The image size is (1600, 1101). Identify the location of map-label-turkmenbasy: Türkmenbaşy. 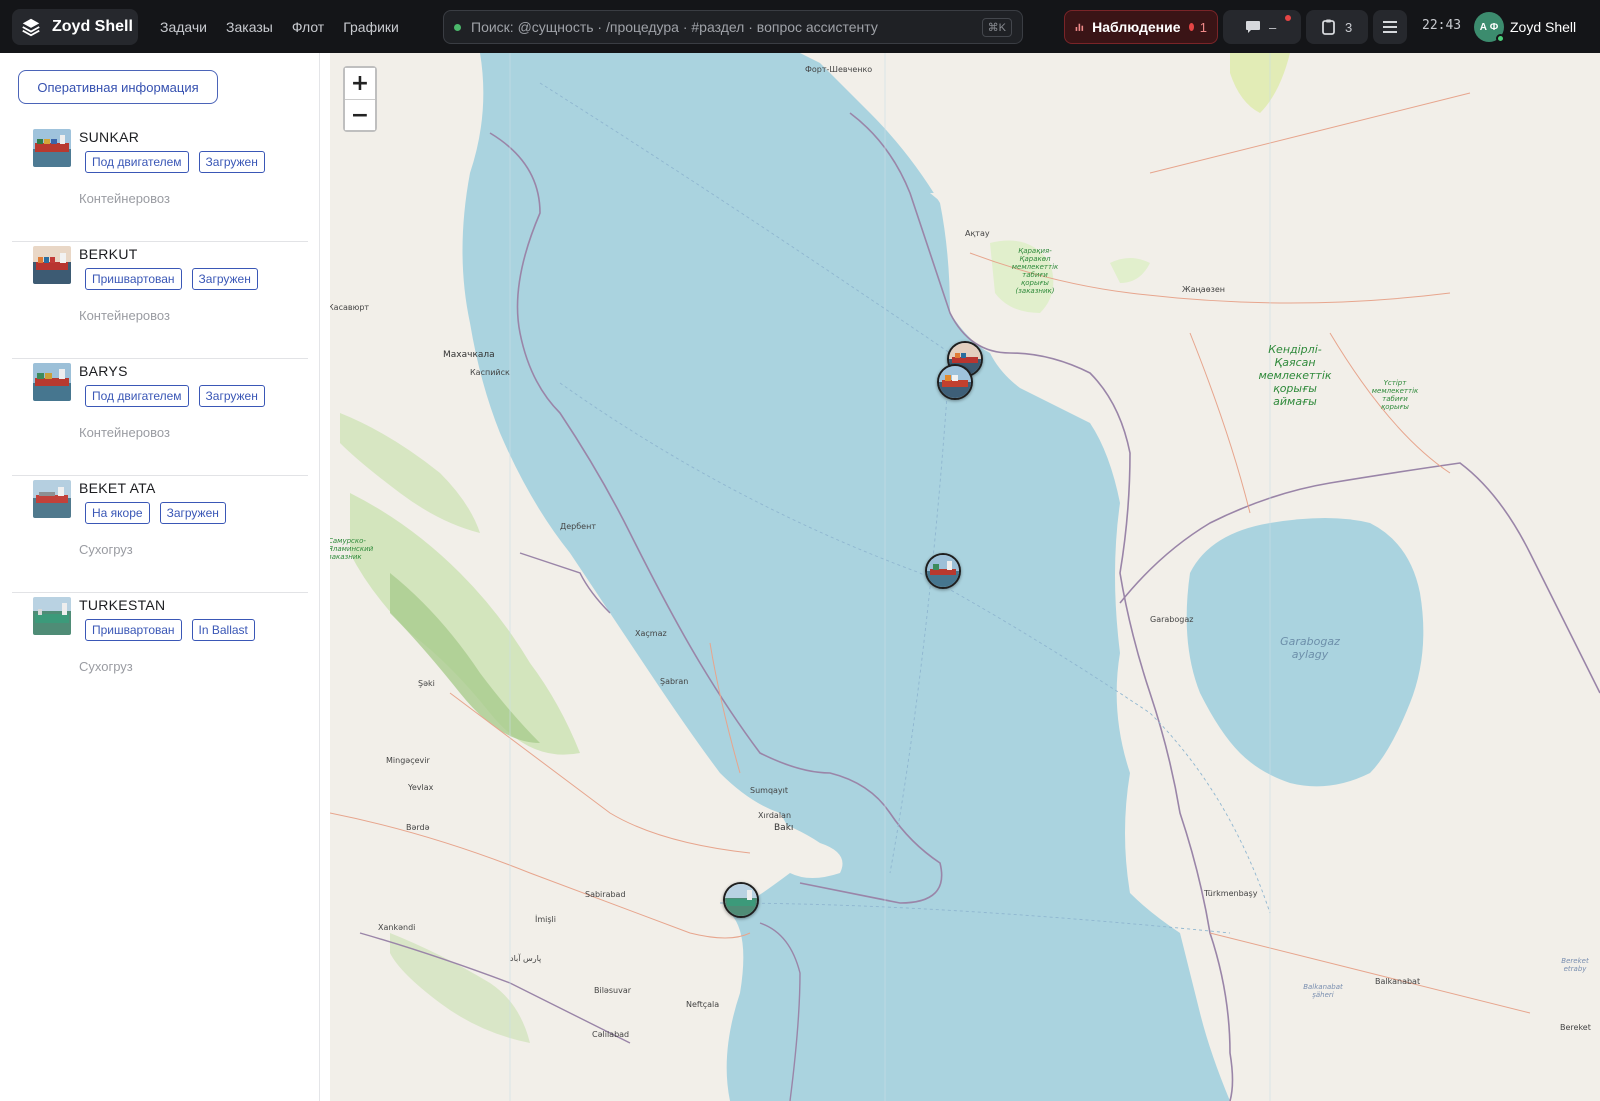
(1231, 893).